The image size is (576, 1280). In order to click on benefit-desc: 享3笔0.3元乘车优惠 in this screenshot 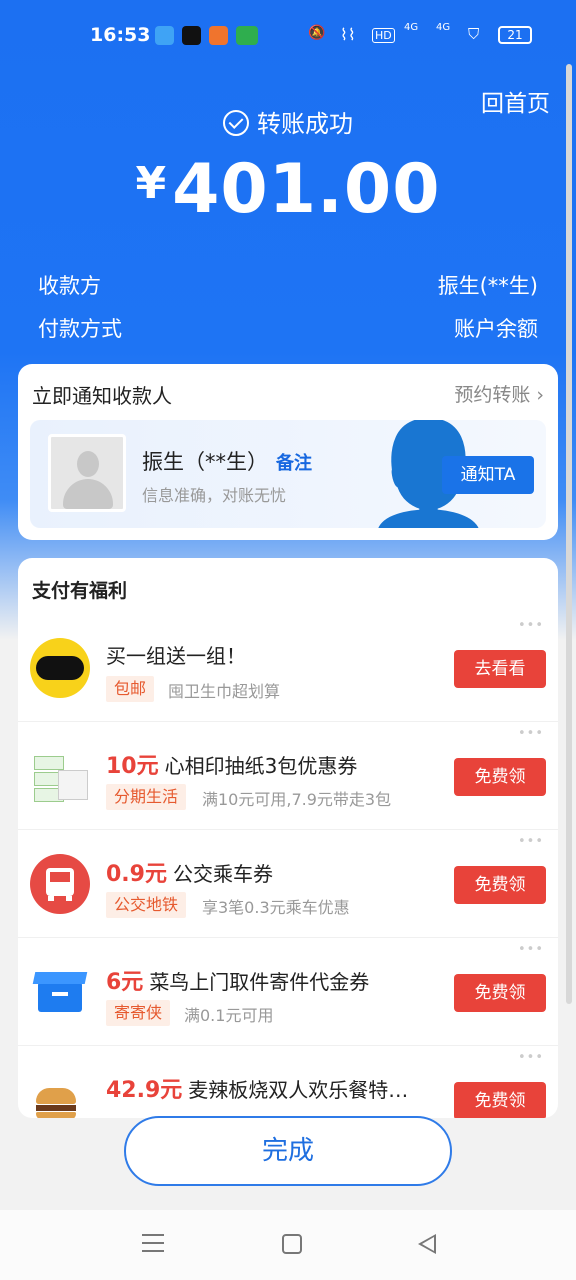, I will do `click(276, 907)`.